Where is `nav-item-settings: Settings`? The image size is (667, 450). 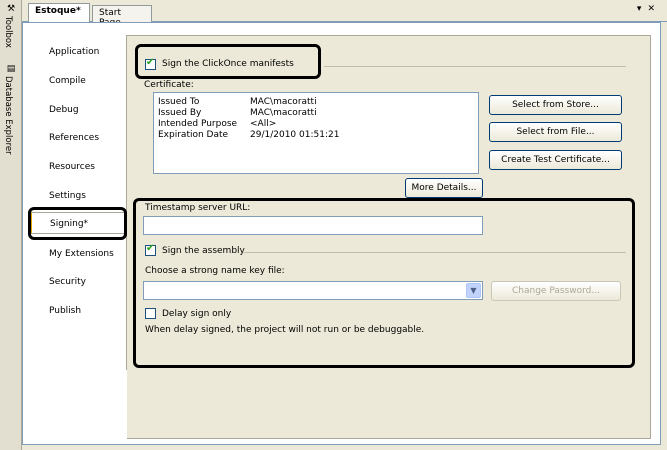
nav-item-settings: Settings is located at coordinates (87, 196).